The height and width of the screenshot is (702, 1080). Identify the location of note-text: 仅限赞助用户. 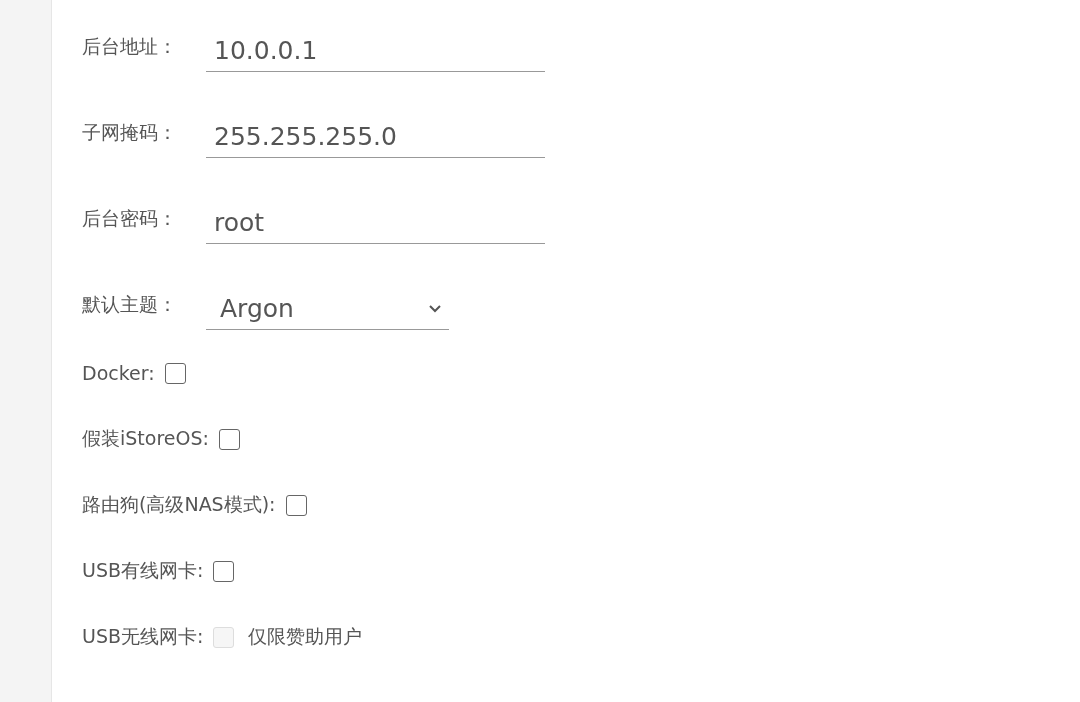
(305, 636).